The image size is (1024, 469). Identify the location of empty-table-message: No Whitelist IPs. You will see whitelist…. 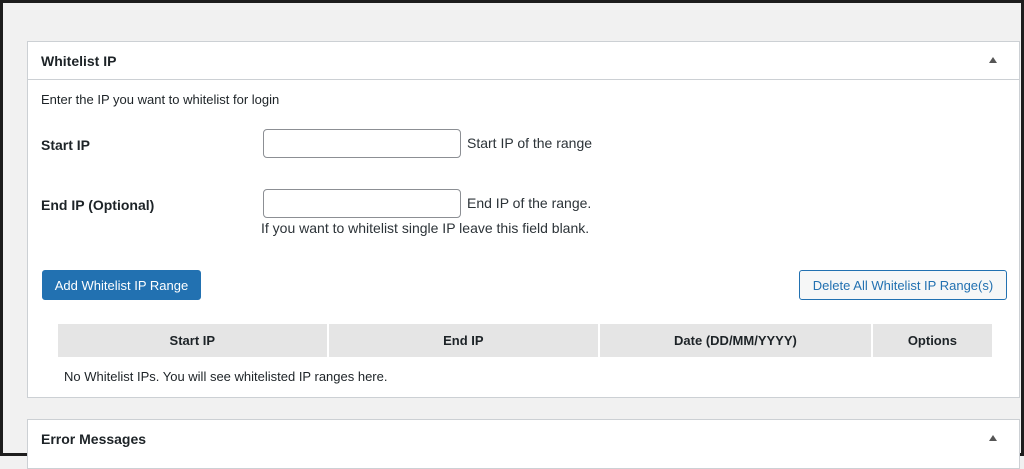
(226, 376).